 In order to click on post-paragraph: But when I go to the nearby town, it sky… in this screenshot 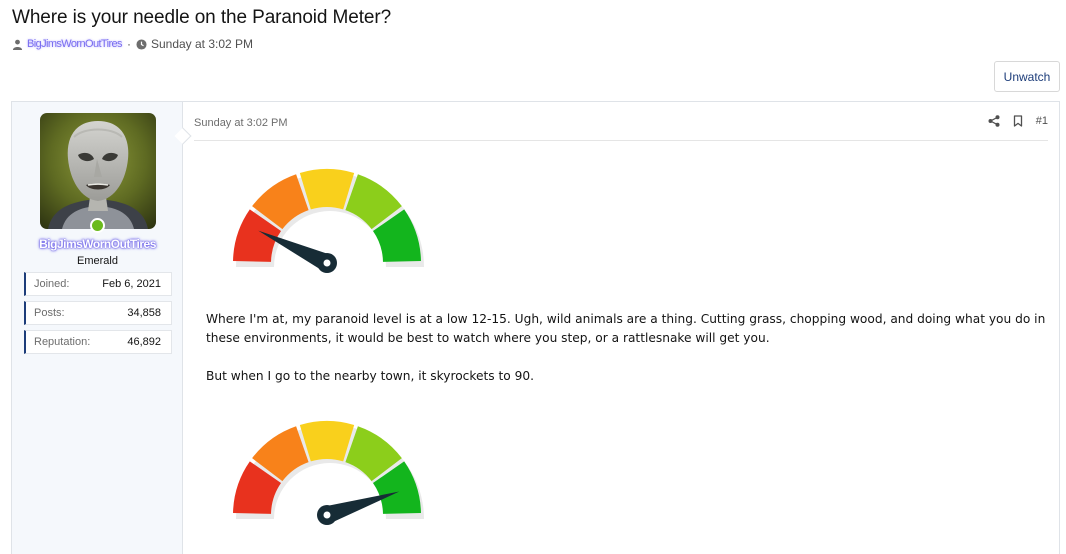, I will do `click(370, 376)`.